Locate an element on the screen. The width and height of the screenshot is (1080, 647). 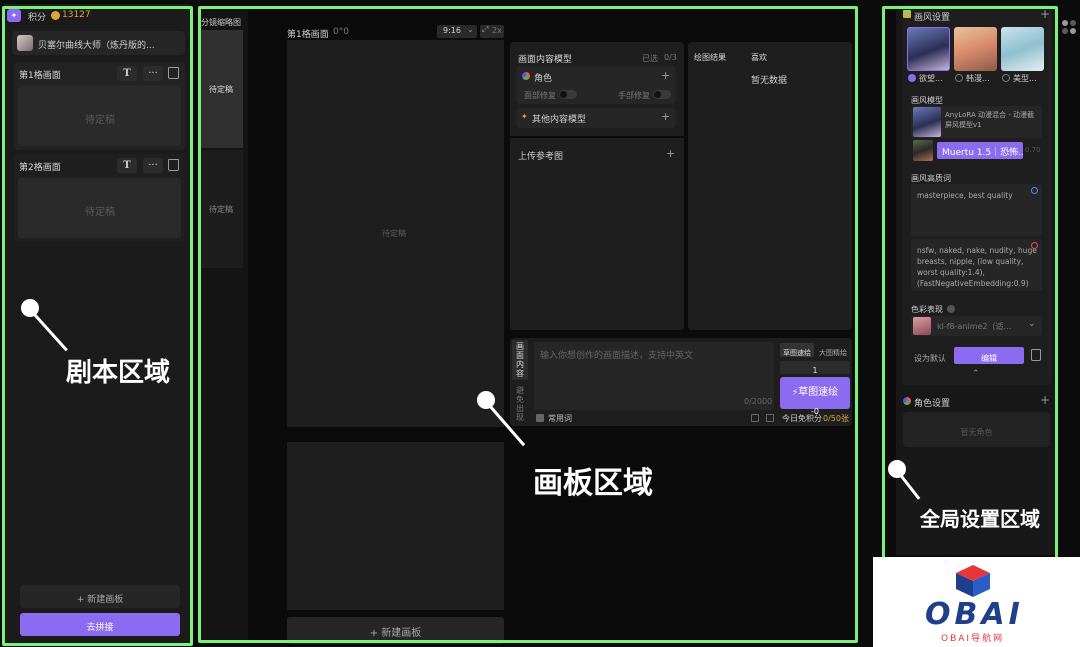
annotation-canvas: 画板区域 is located at coordinates (593, 483).